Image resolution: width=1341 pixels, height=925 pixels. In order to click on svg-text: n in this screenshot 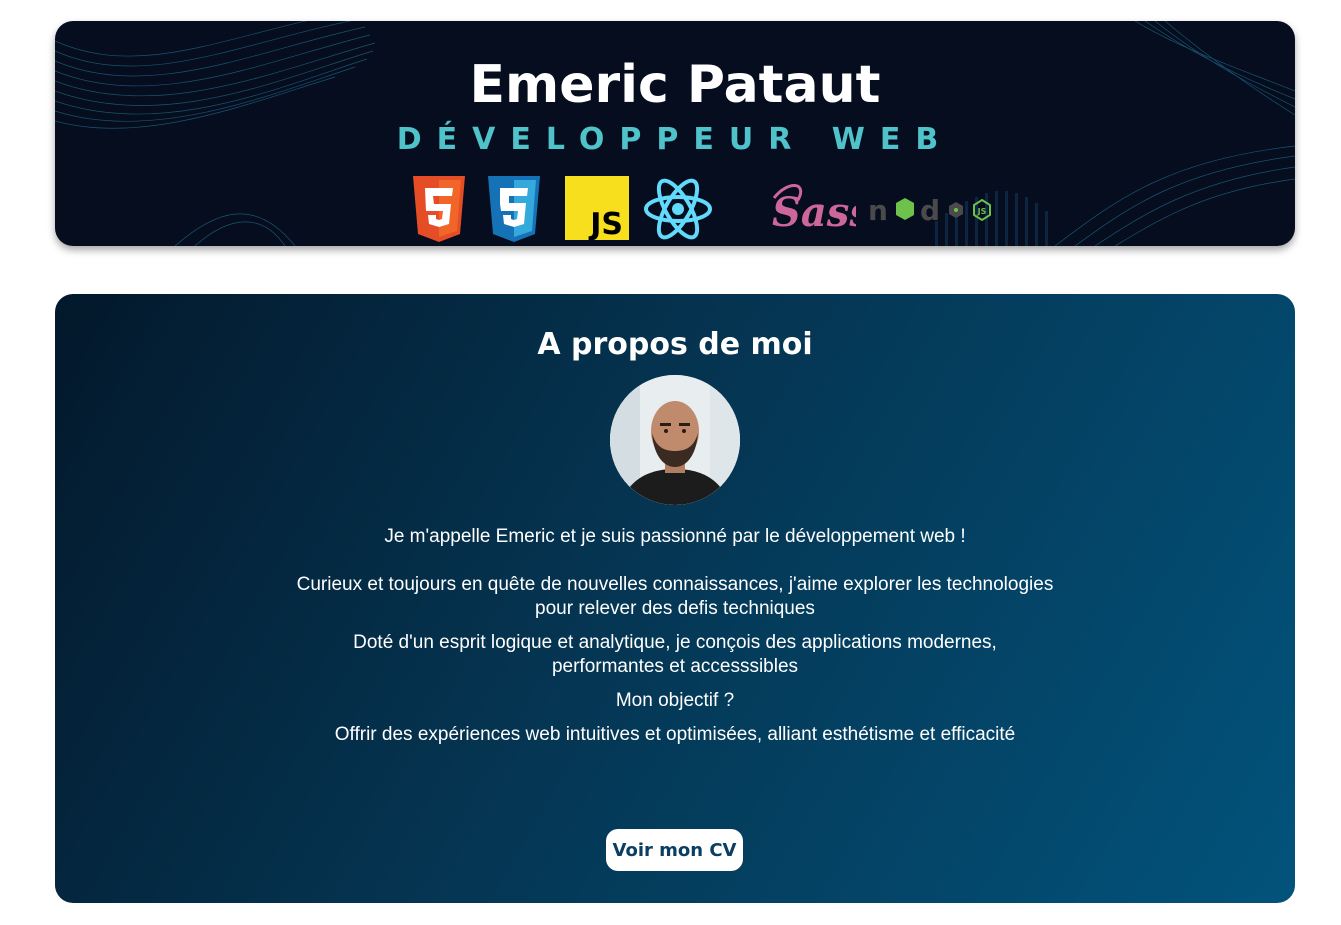, I will do `click(878, 210)`.